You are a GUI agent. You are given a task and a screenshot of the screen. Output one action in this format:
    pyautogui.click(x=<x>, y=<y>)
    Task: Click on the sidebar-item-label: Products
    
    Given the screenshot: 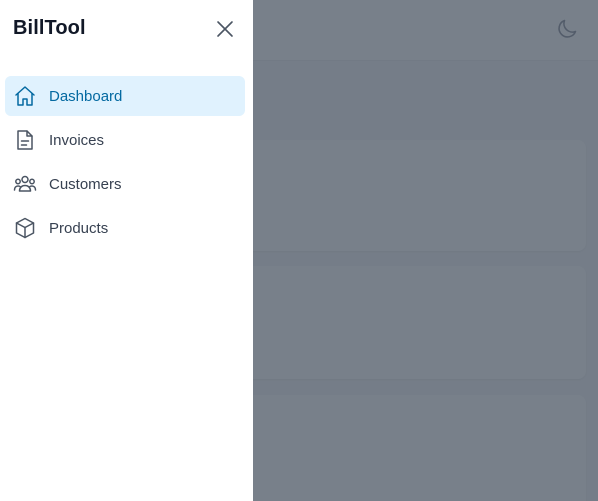 What is the action you would take?
    pyautogui.click(x=79, y=228)
    